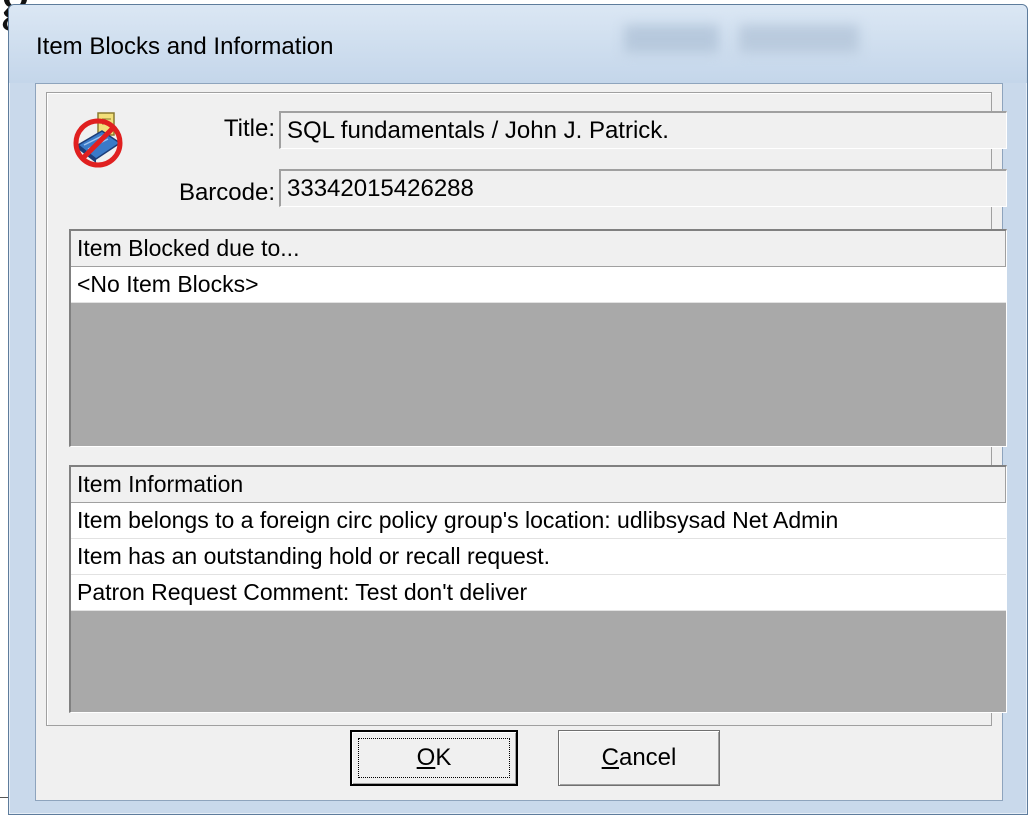 Image resolution: width=1034 pixels, height=819 pixels. I want to click on cancel-label: ancel, so click(647, 757).